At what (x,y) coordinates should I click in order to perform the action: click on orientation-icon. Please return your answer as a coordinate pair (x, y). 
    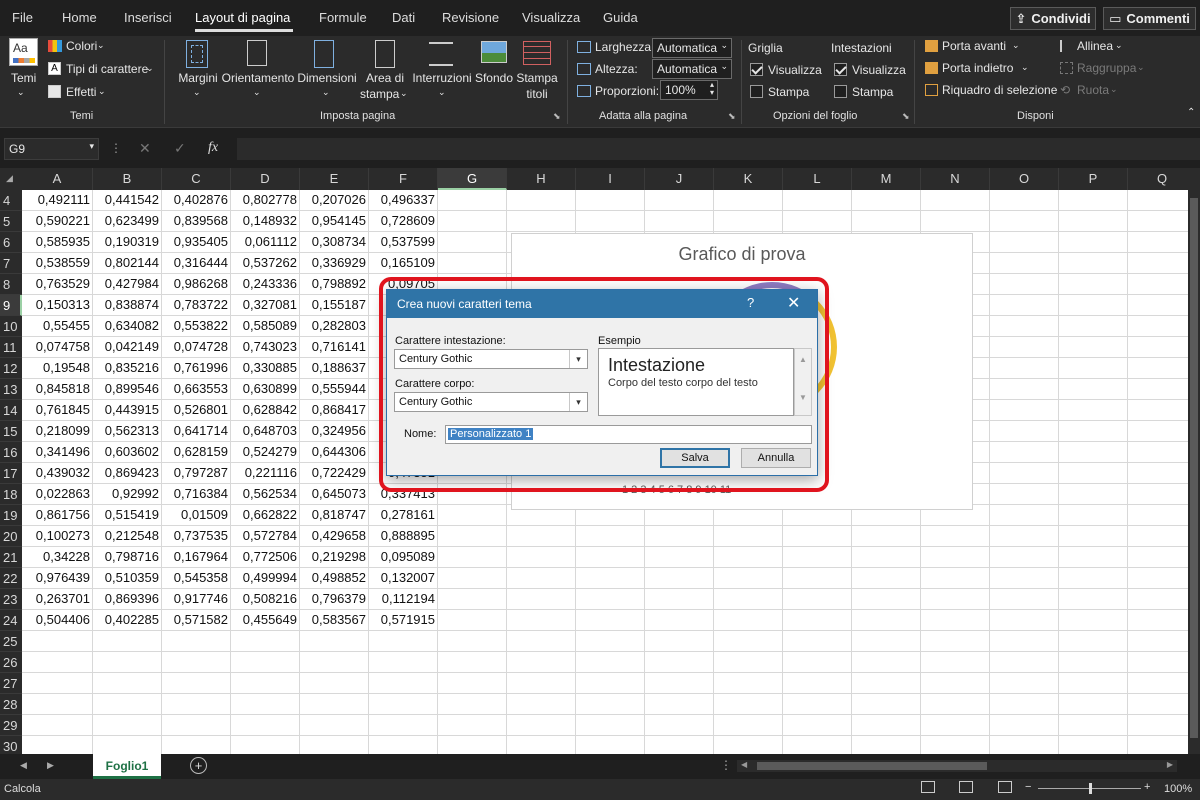
    Looking at the image, I should click on (257, 53).